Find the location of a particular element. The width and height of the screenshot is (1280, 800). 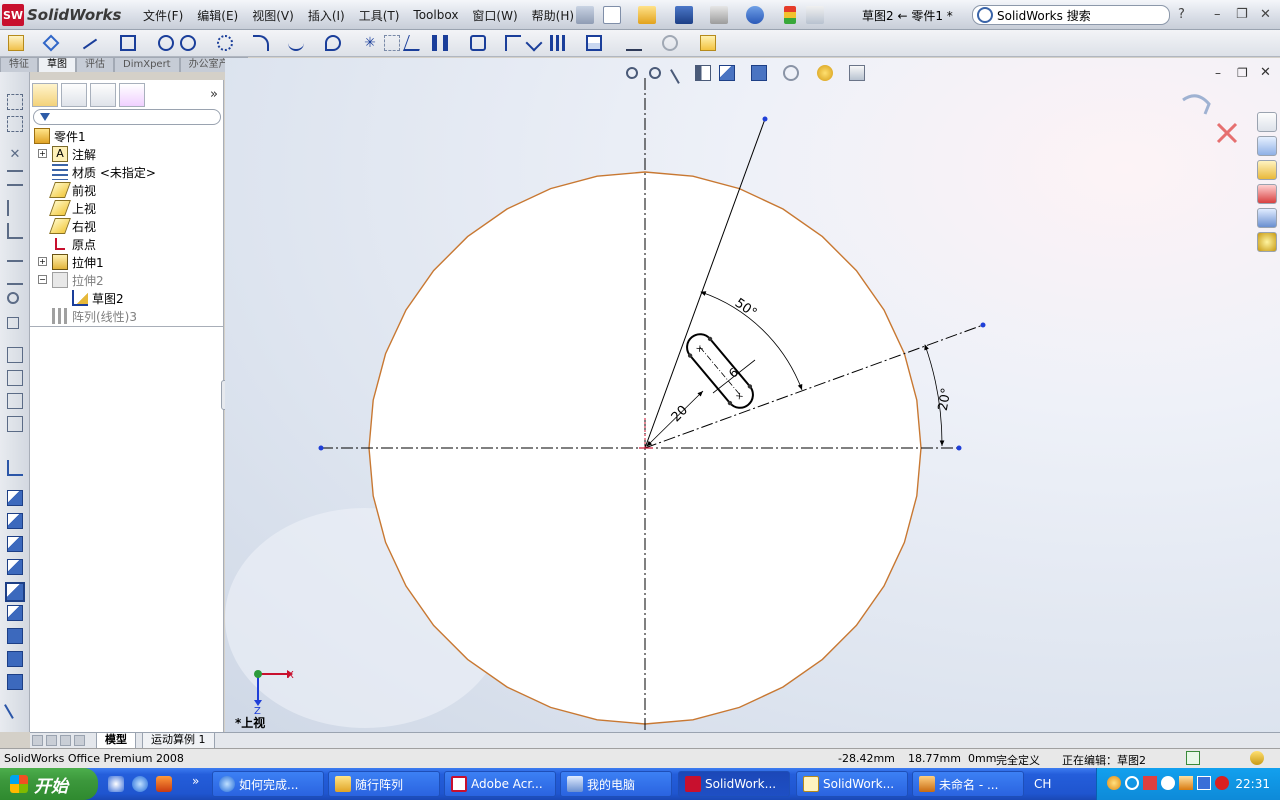

search-input: SolidWorks 搜索 is located at coordinates (1044, 15).